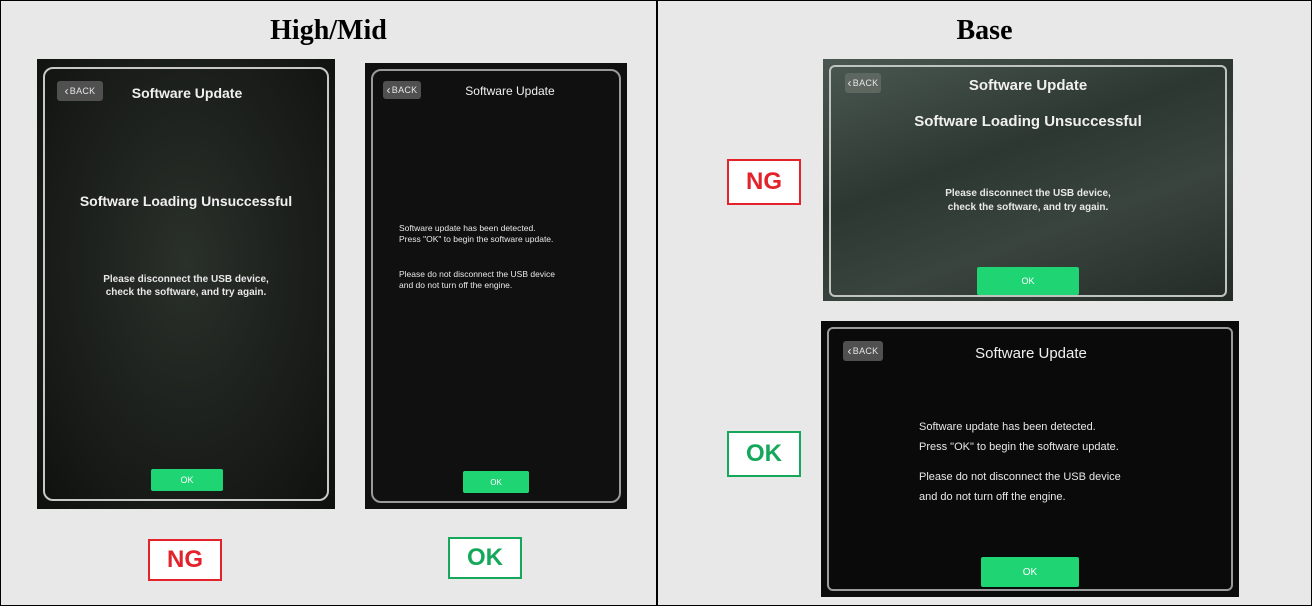  Describe the element at coordinates (764, 454) in the screenshot. I see `base-ok-label: OK` at that location.